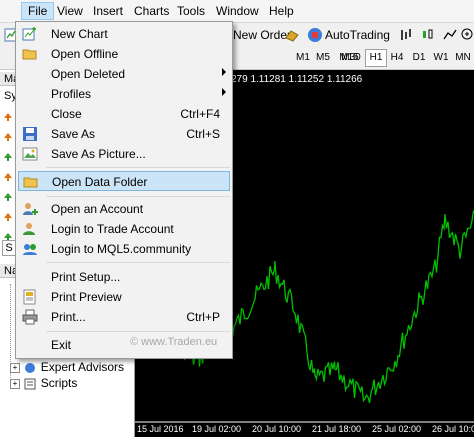  What do you see at coordinates (315, 35) in the screenshot?
I see `autotrading-icon` at bounding box center [315, 35].